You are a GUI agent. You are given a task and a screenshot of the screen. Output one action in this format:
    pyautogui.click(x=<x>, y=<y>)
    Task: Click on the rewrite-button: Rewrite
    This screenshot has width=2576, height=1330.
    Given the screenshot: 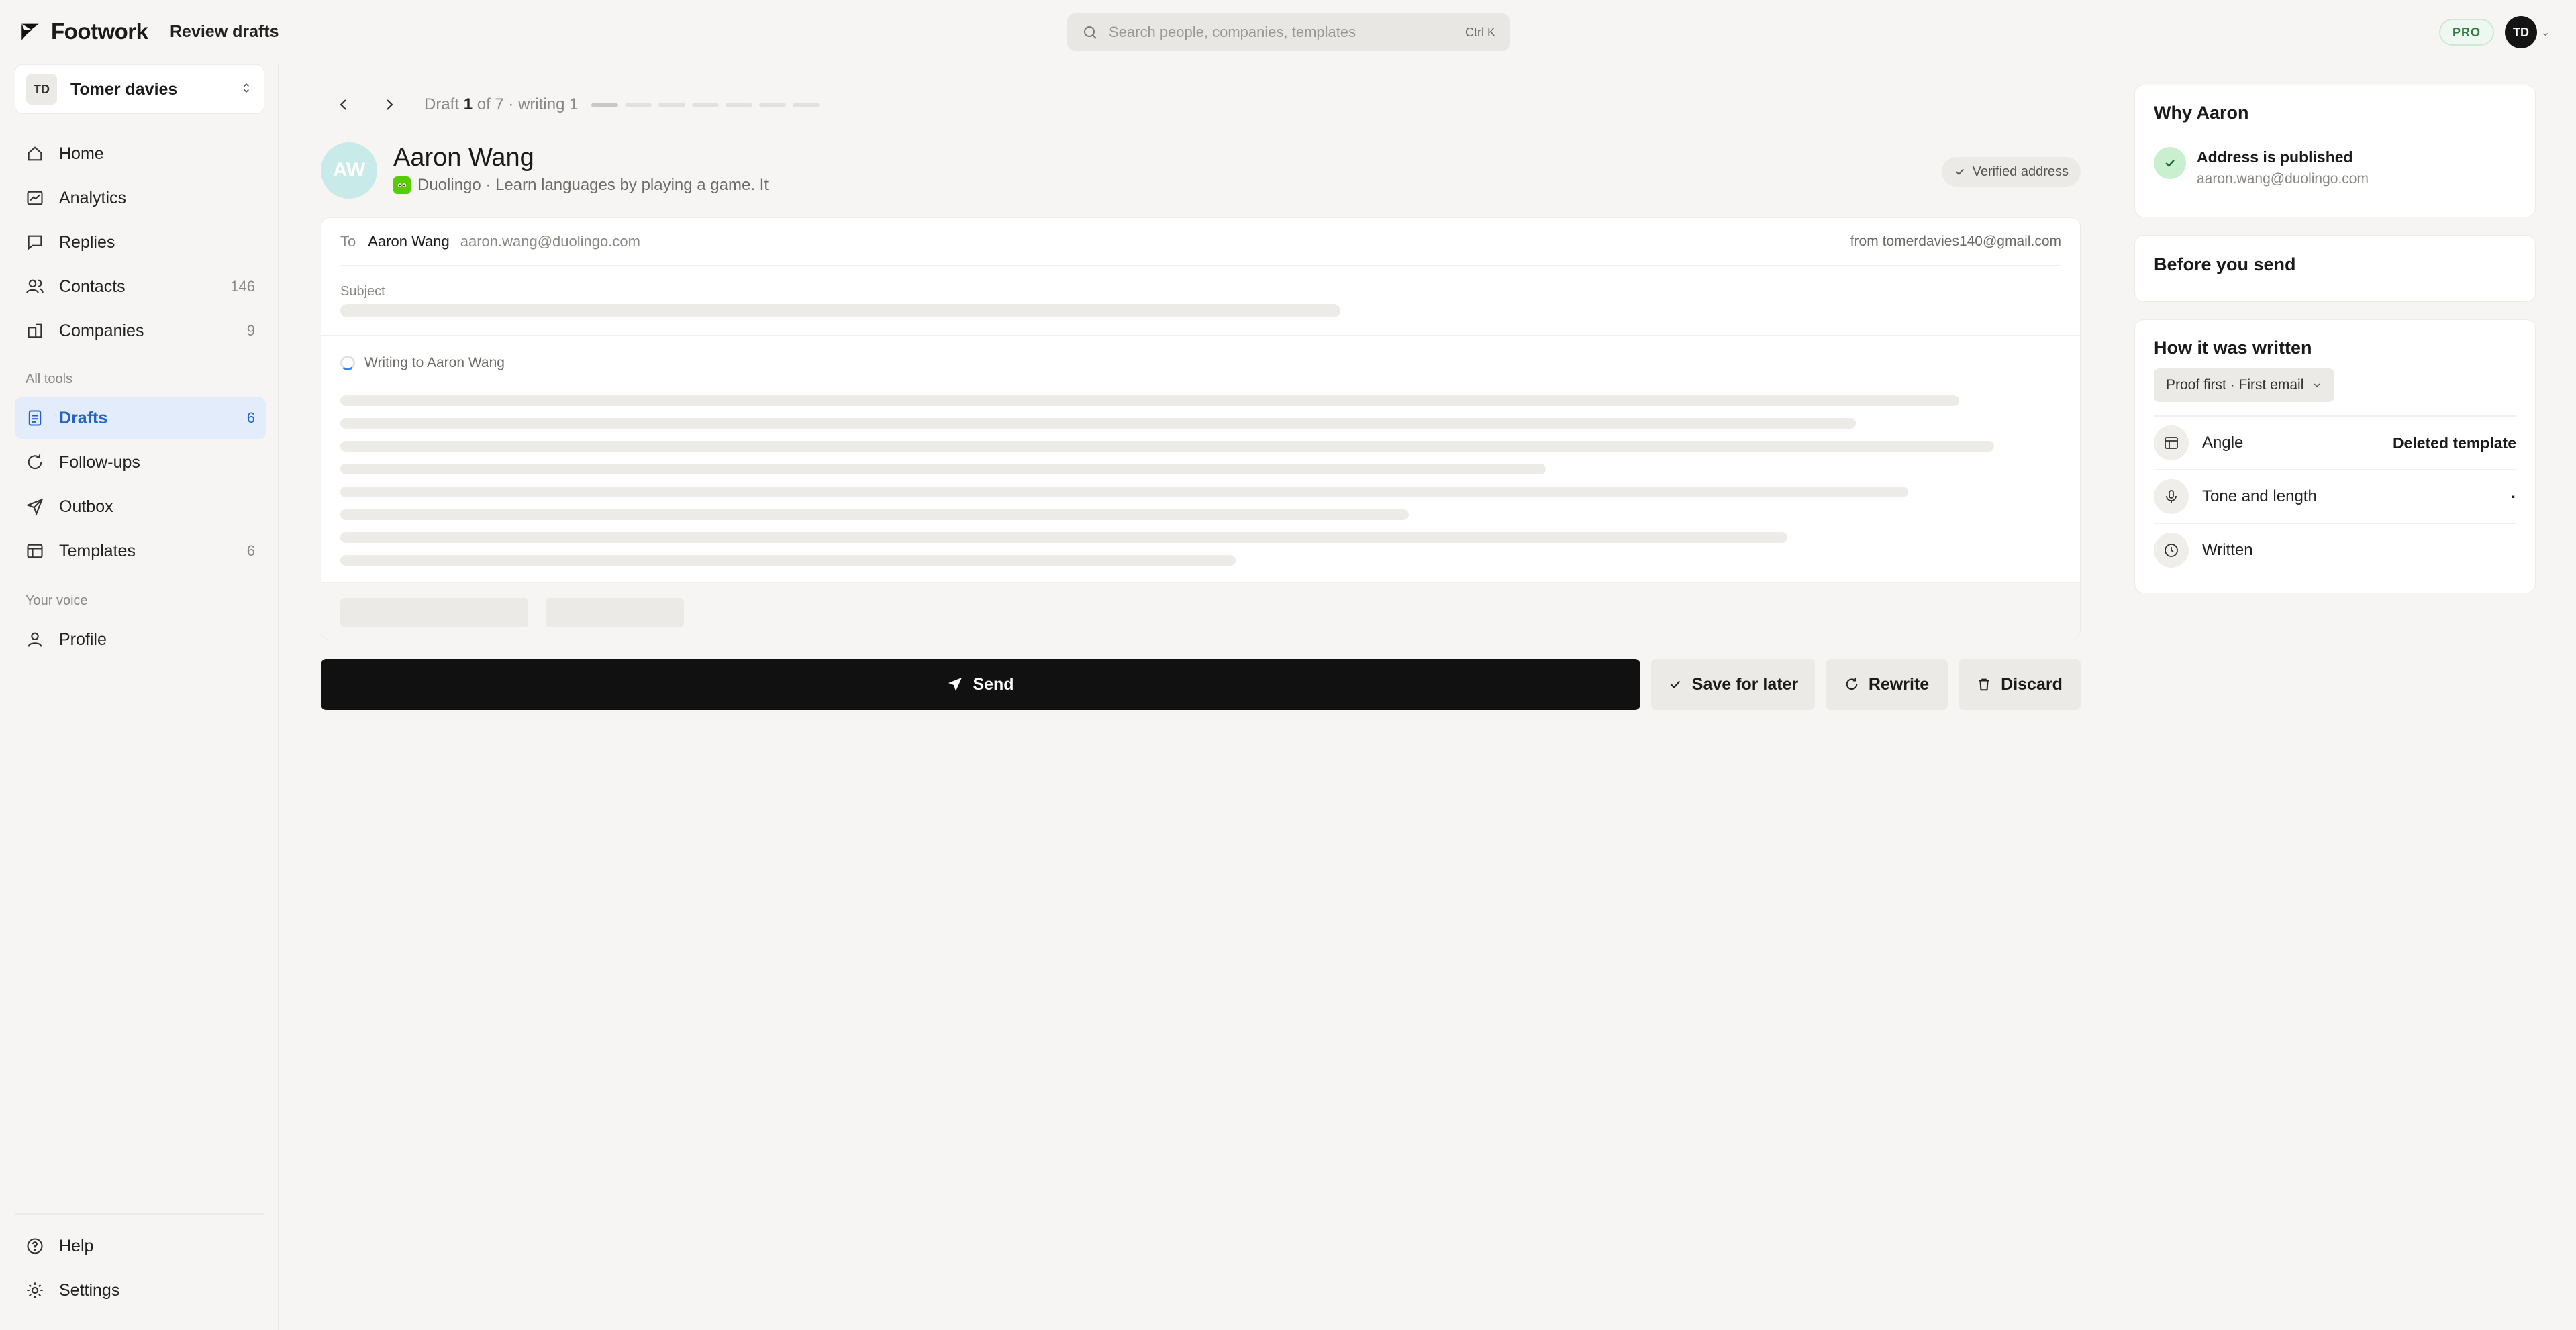 What is the action you would take?
    pyautogui.click(x=1887, y=684)
    